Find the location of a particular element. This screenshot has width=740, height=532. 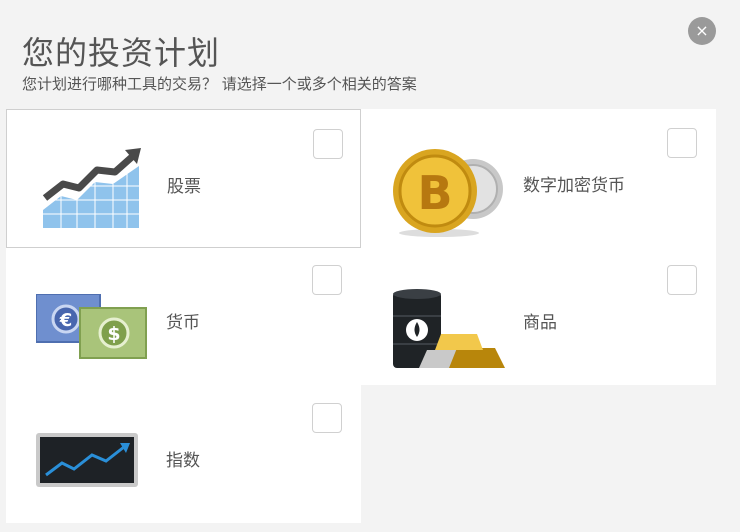

option-stocks: 股票 is located at coordinates (183, 178).